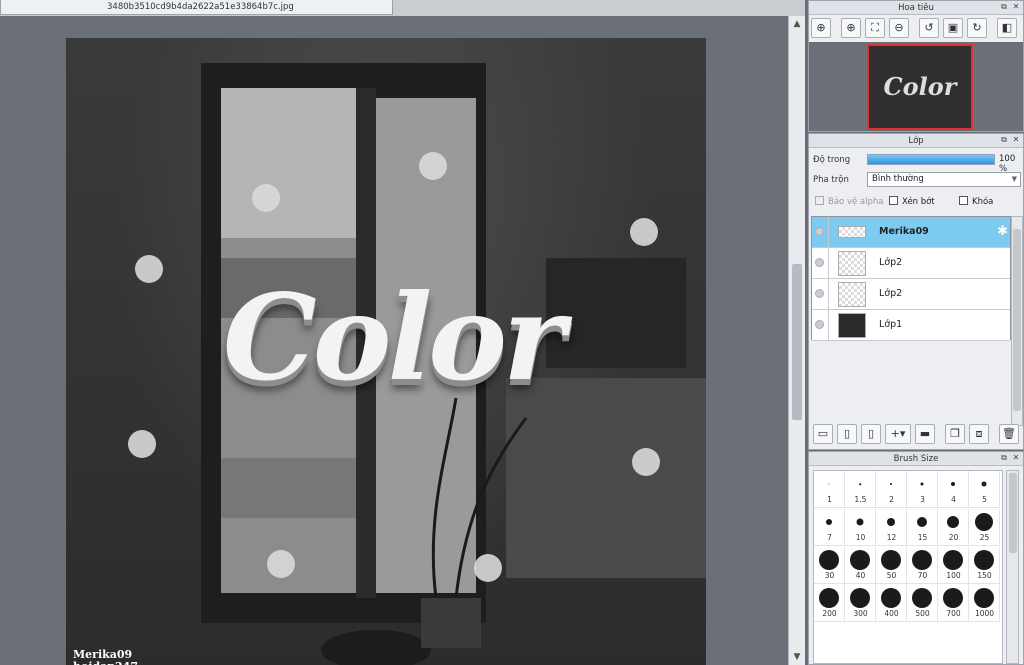 The height and width of the screenshot is (665, 1024). Describe the element at coordinates (920, 87) in the screenshot. I see `navigator-thumbnail: Color` at that location.